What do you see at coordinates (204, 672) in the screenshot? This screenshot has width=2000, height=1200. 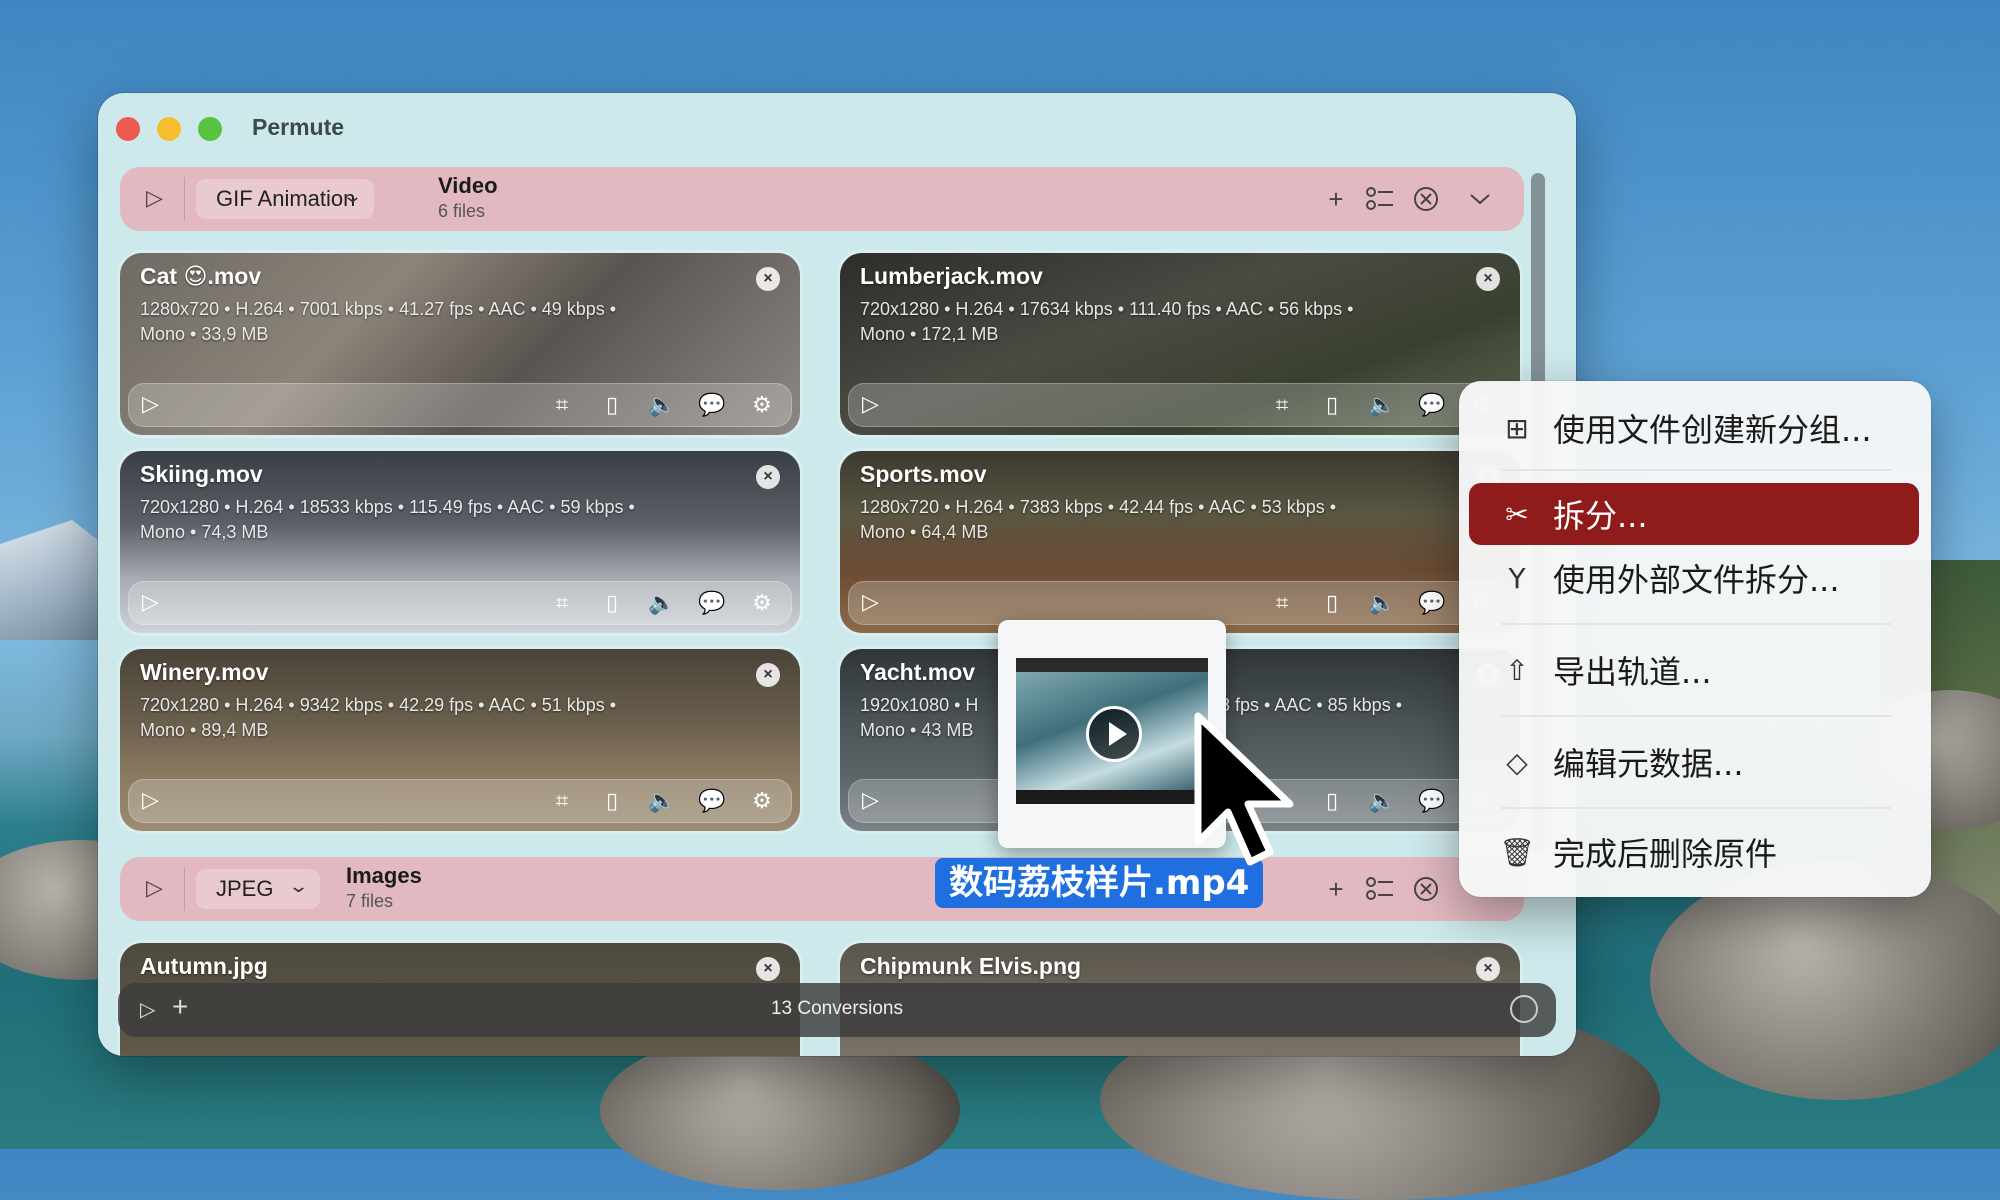 I see `file-name: Winery.mov` at bounding box center [204, 672].